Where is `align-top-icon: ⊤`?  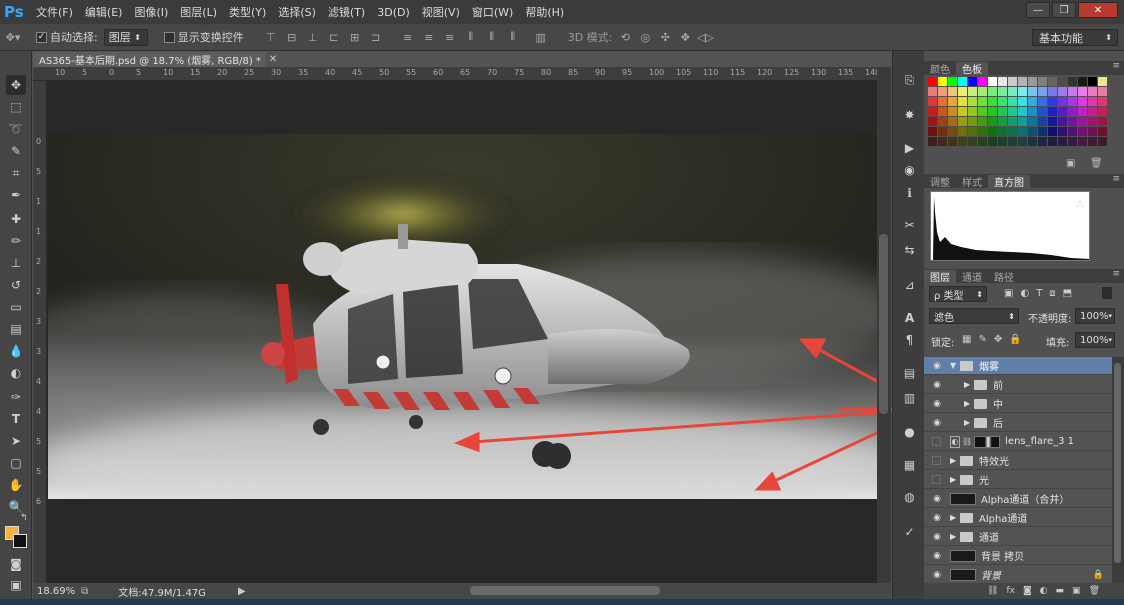 align-top-icon: ⊤ is located at coordinates (271, 37).